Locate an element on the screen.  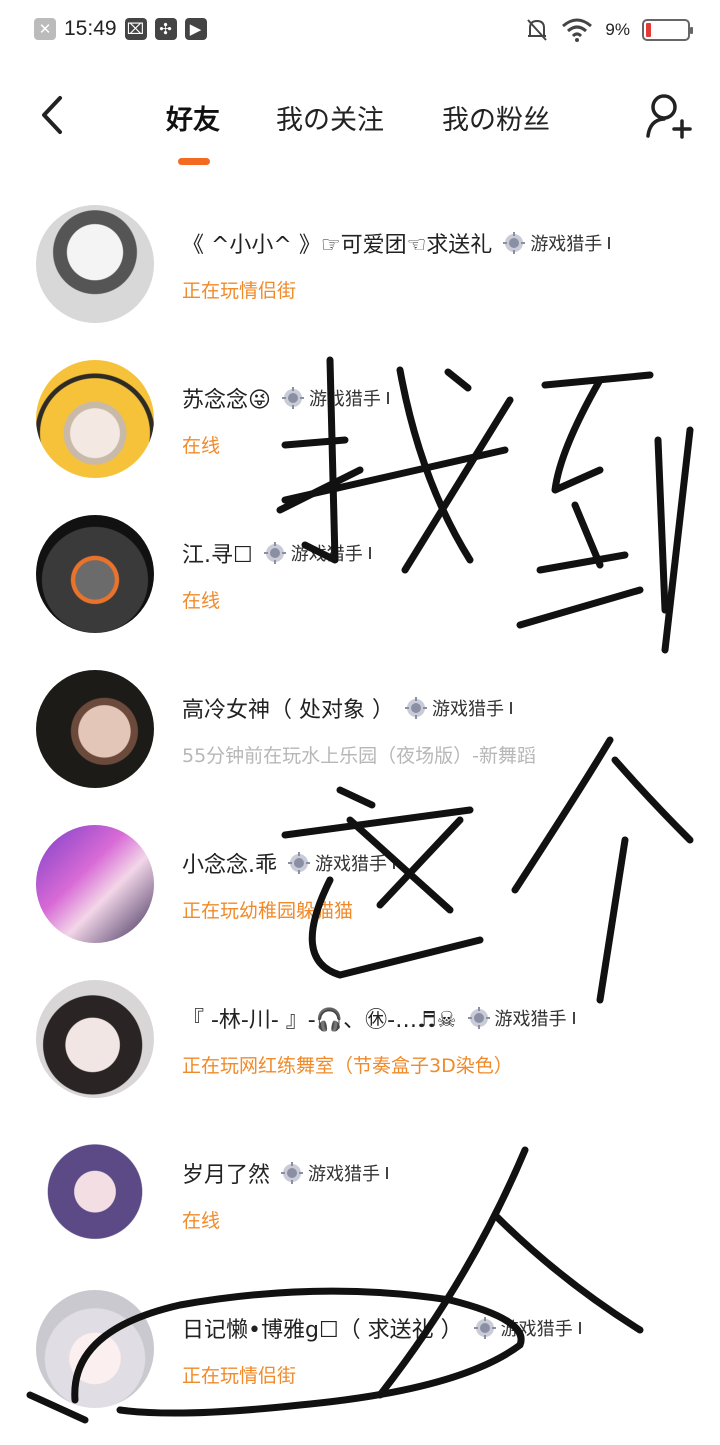
top-nav: 好友 我の关注 我の粉丝 is located at coordinates (360, 130).